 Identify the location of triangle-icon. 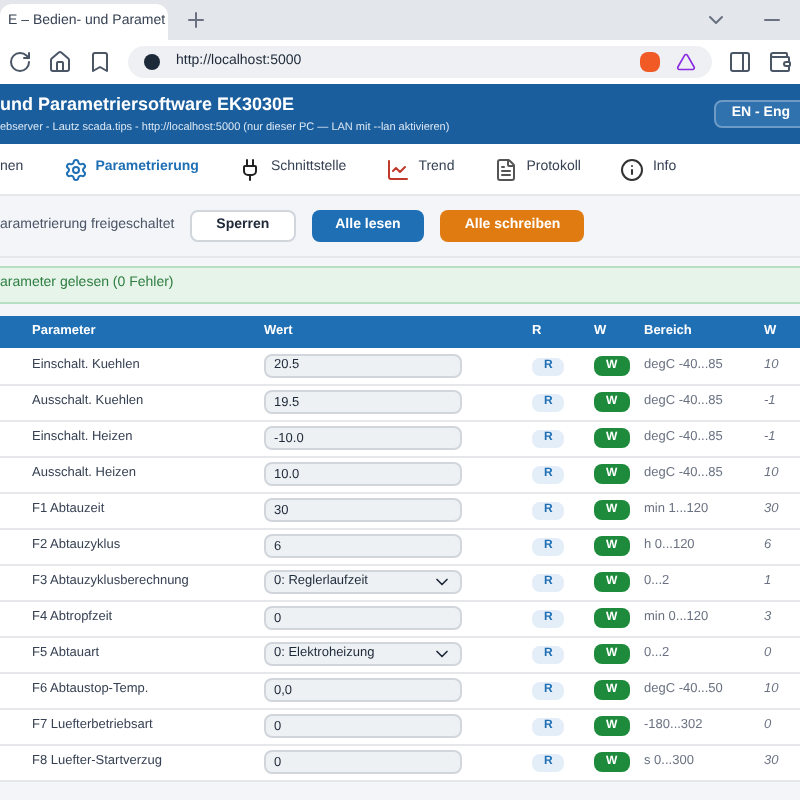
(686, 62).